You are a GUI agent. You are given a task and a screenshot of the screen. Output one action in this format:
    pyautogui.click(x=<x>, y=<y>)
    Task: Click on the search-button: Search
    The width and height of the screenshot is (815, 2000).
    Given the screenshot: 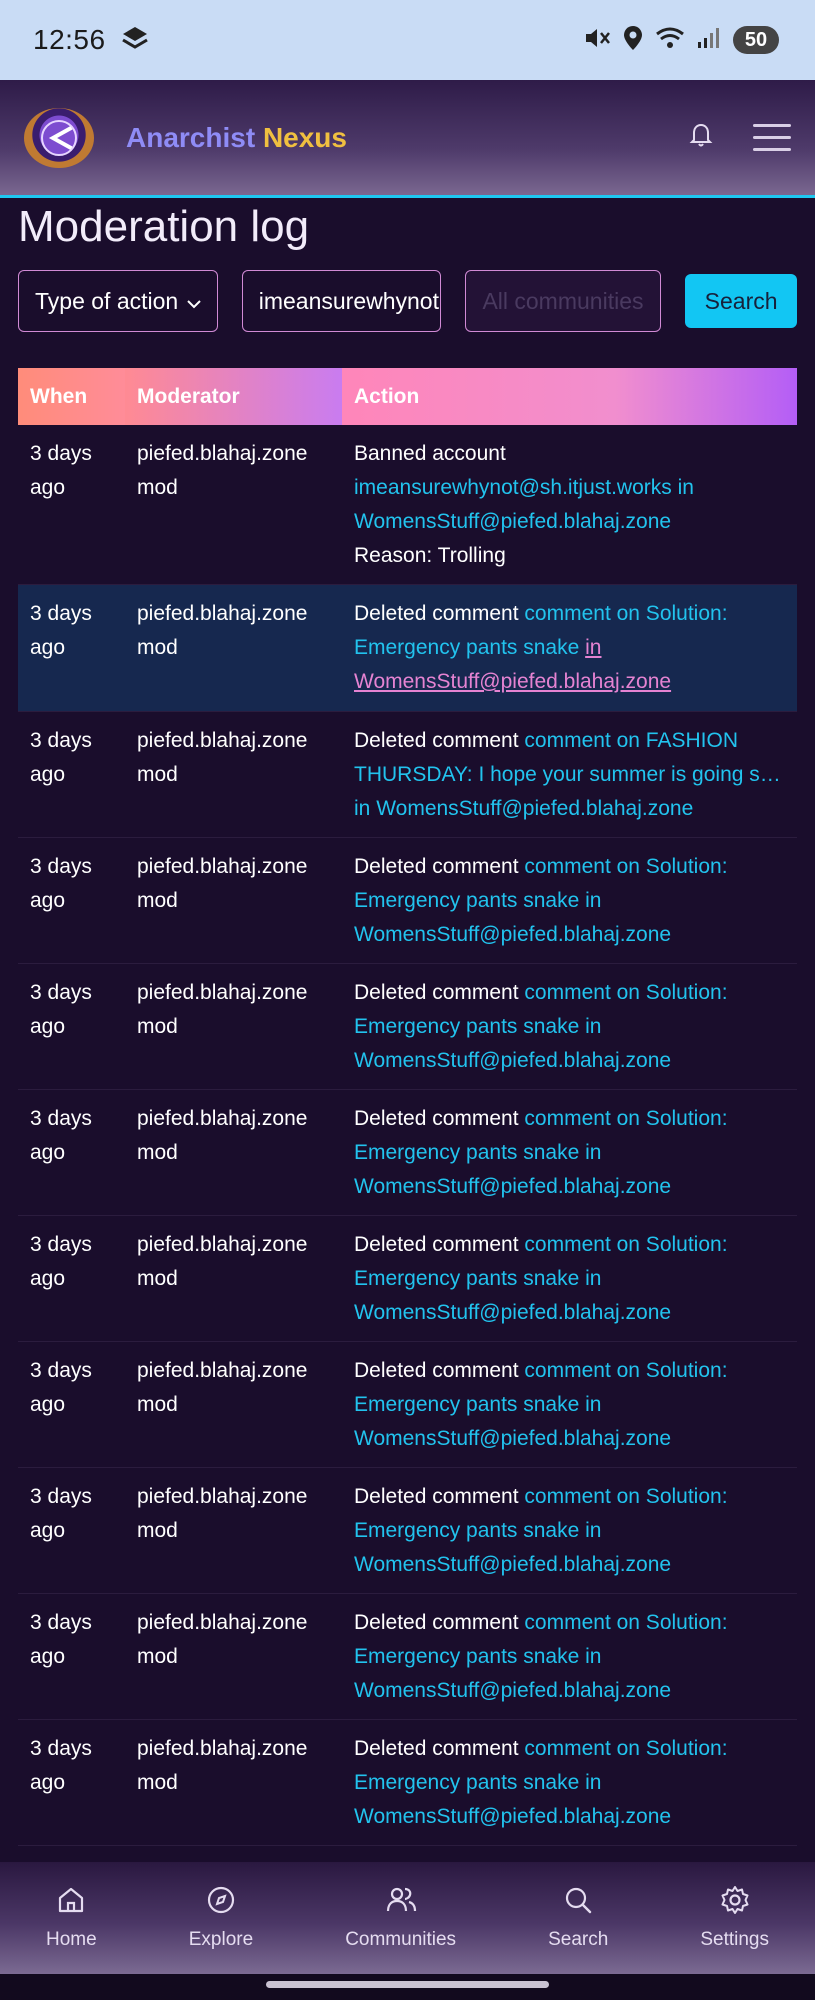 What is the action you would take?
    pyautogui.click(x=741, y=301)
    